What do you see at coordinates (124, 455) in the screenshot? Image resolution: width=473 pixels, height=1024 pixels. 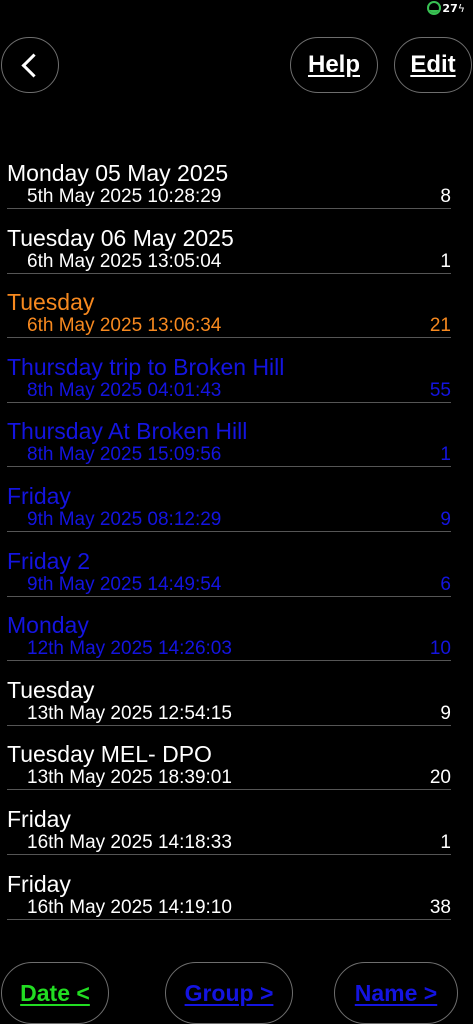 I see `list-item-timestamp: 8th May 2025 15:09:56` at bounding box center [124, 455].